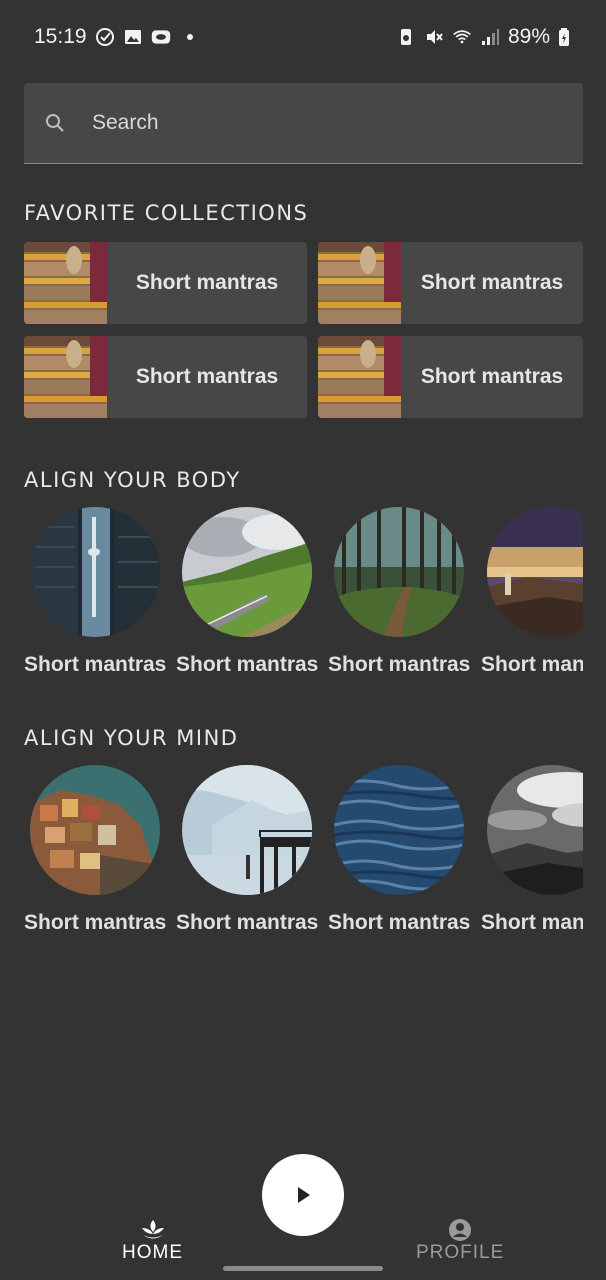 The width and height of the screenshot is (606, 1280). I want to click on play-icon, so click(304, 1195).